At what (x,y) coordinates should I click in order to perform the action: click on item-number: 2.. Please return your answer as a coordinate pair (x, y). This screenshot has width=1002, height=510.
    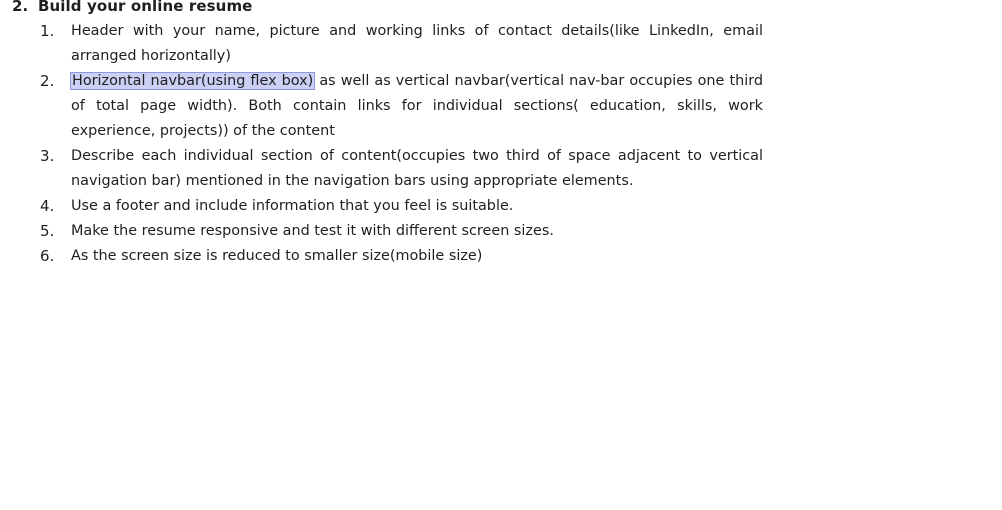
    Looking at the image, I should click on (47, 81).